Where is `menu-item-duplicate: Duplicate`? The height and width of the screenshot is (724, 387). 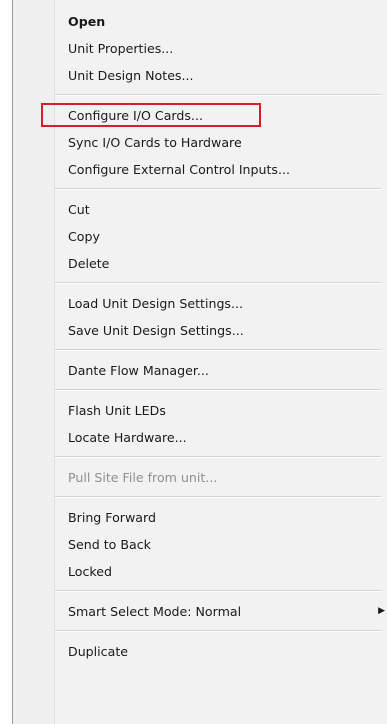 menu-item-duplicate: Duplicate is located at coordinates (200, 651).